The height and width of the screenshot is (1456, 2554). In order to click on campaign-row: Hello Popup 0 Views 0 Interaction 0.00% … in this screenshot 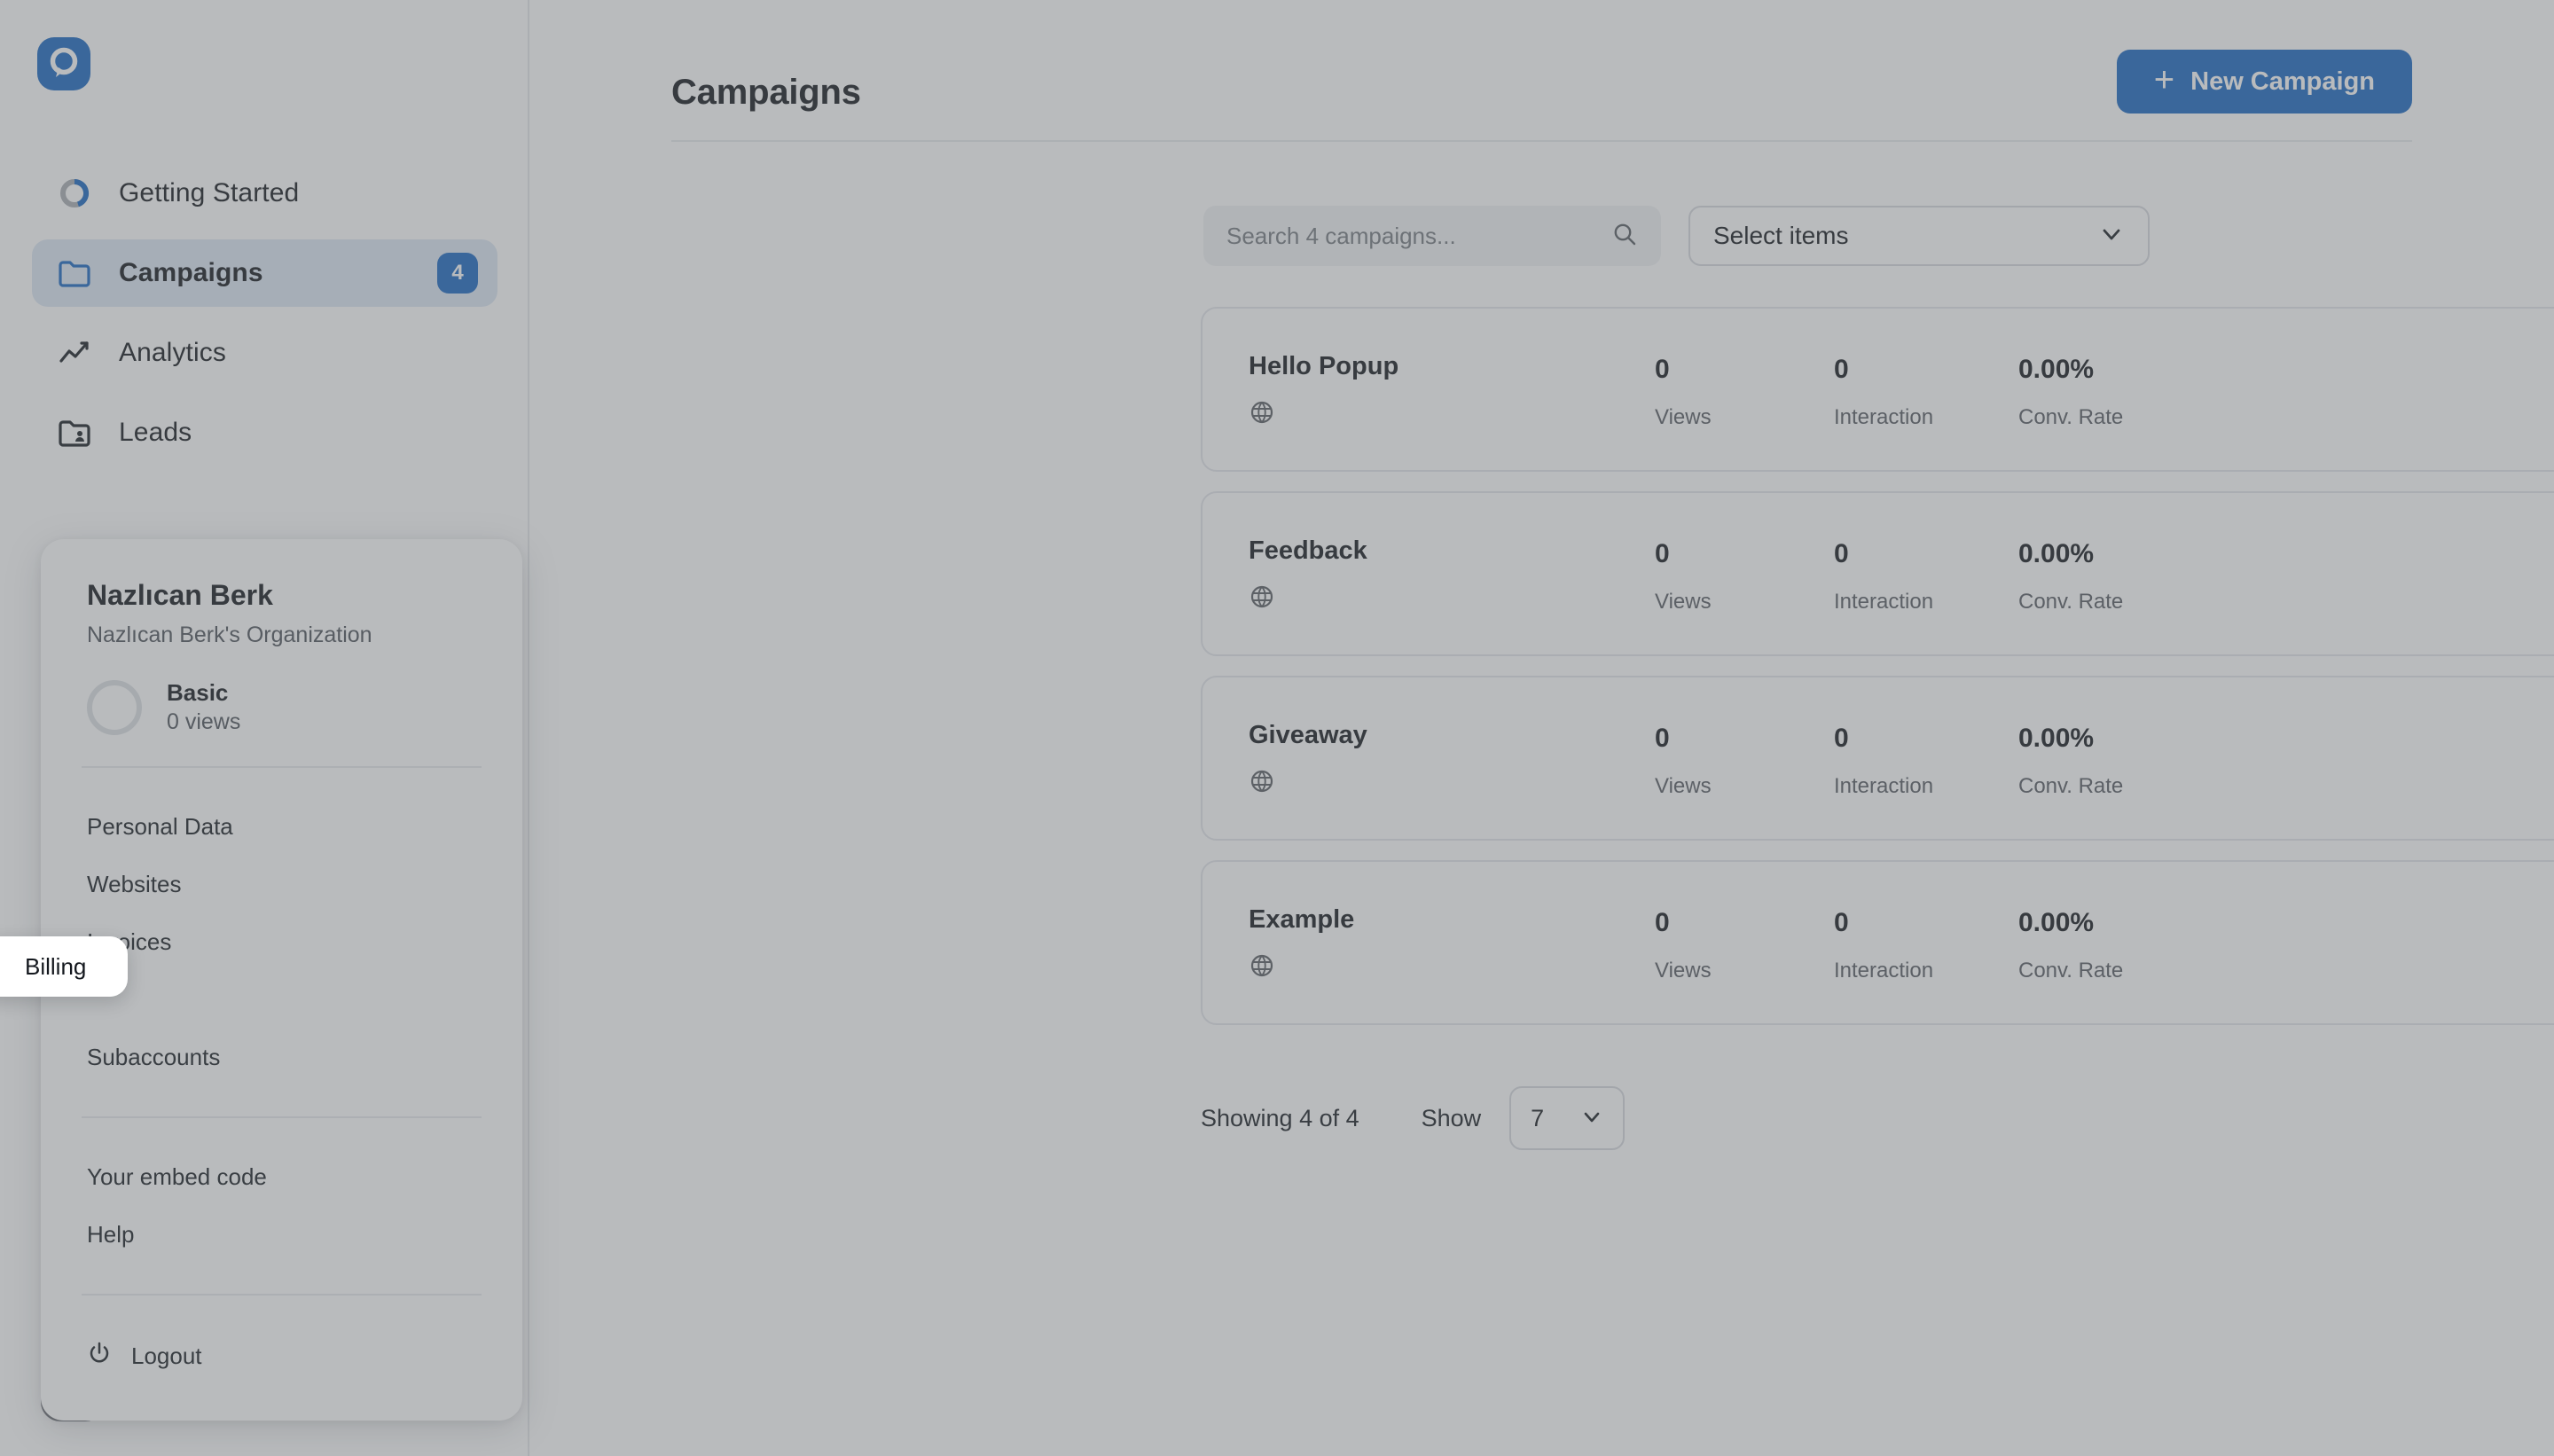, I will do `click(1877, 389)`.